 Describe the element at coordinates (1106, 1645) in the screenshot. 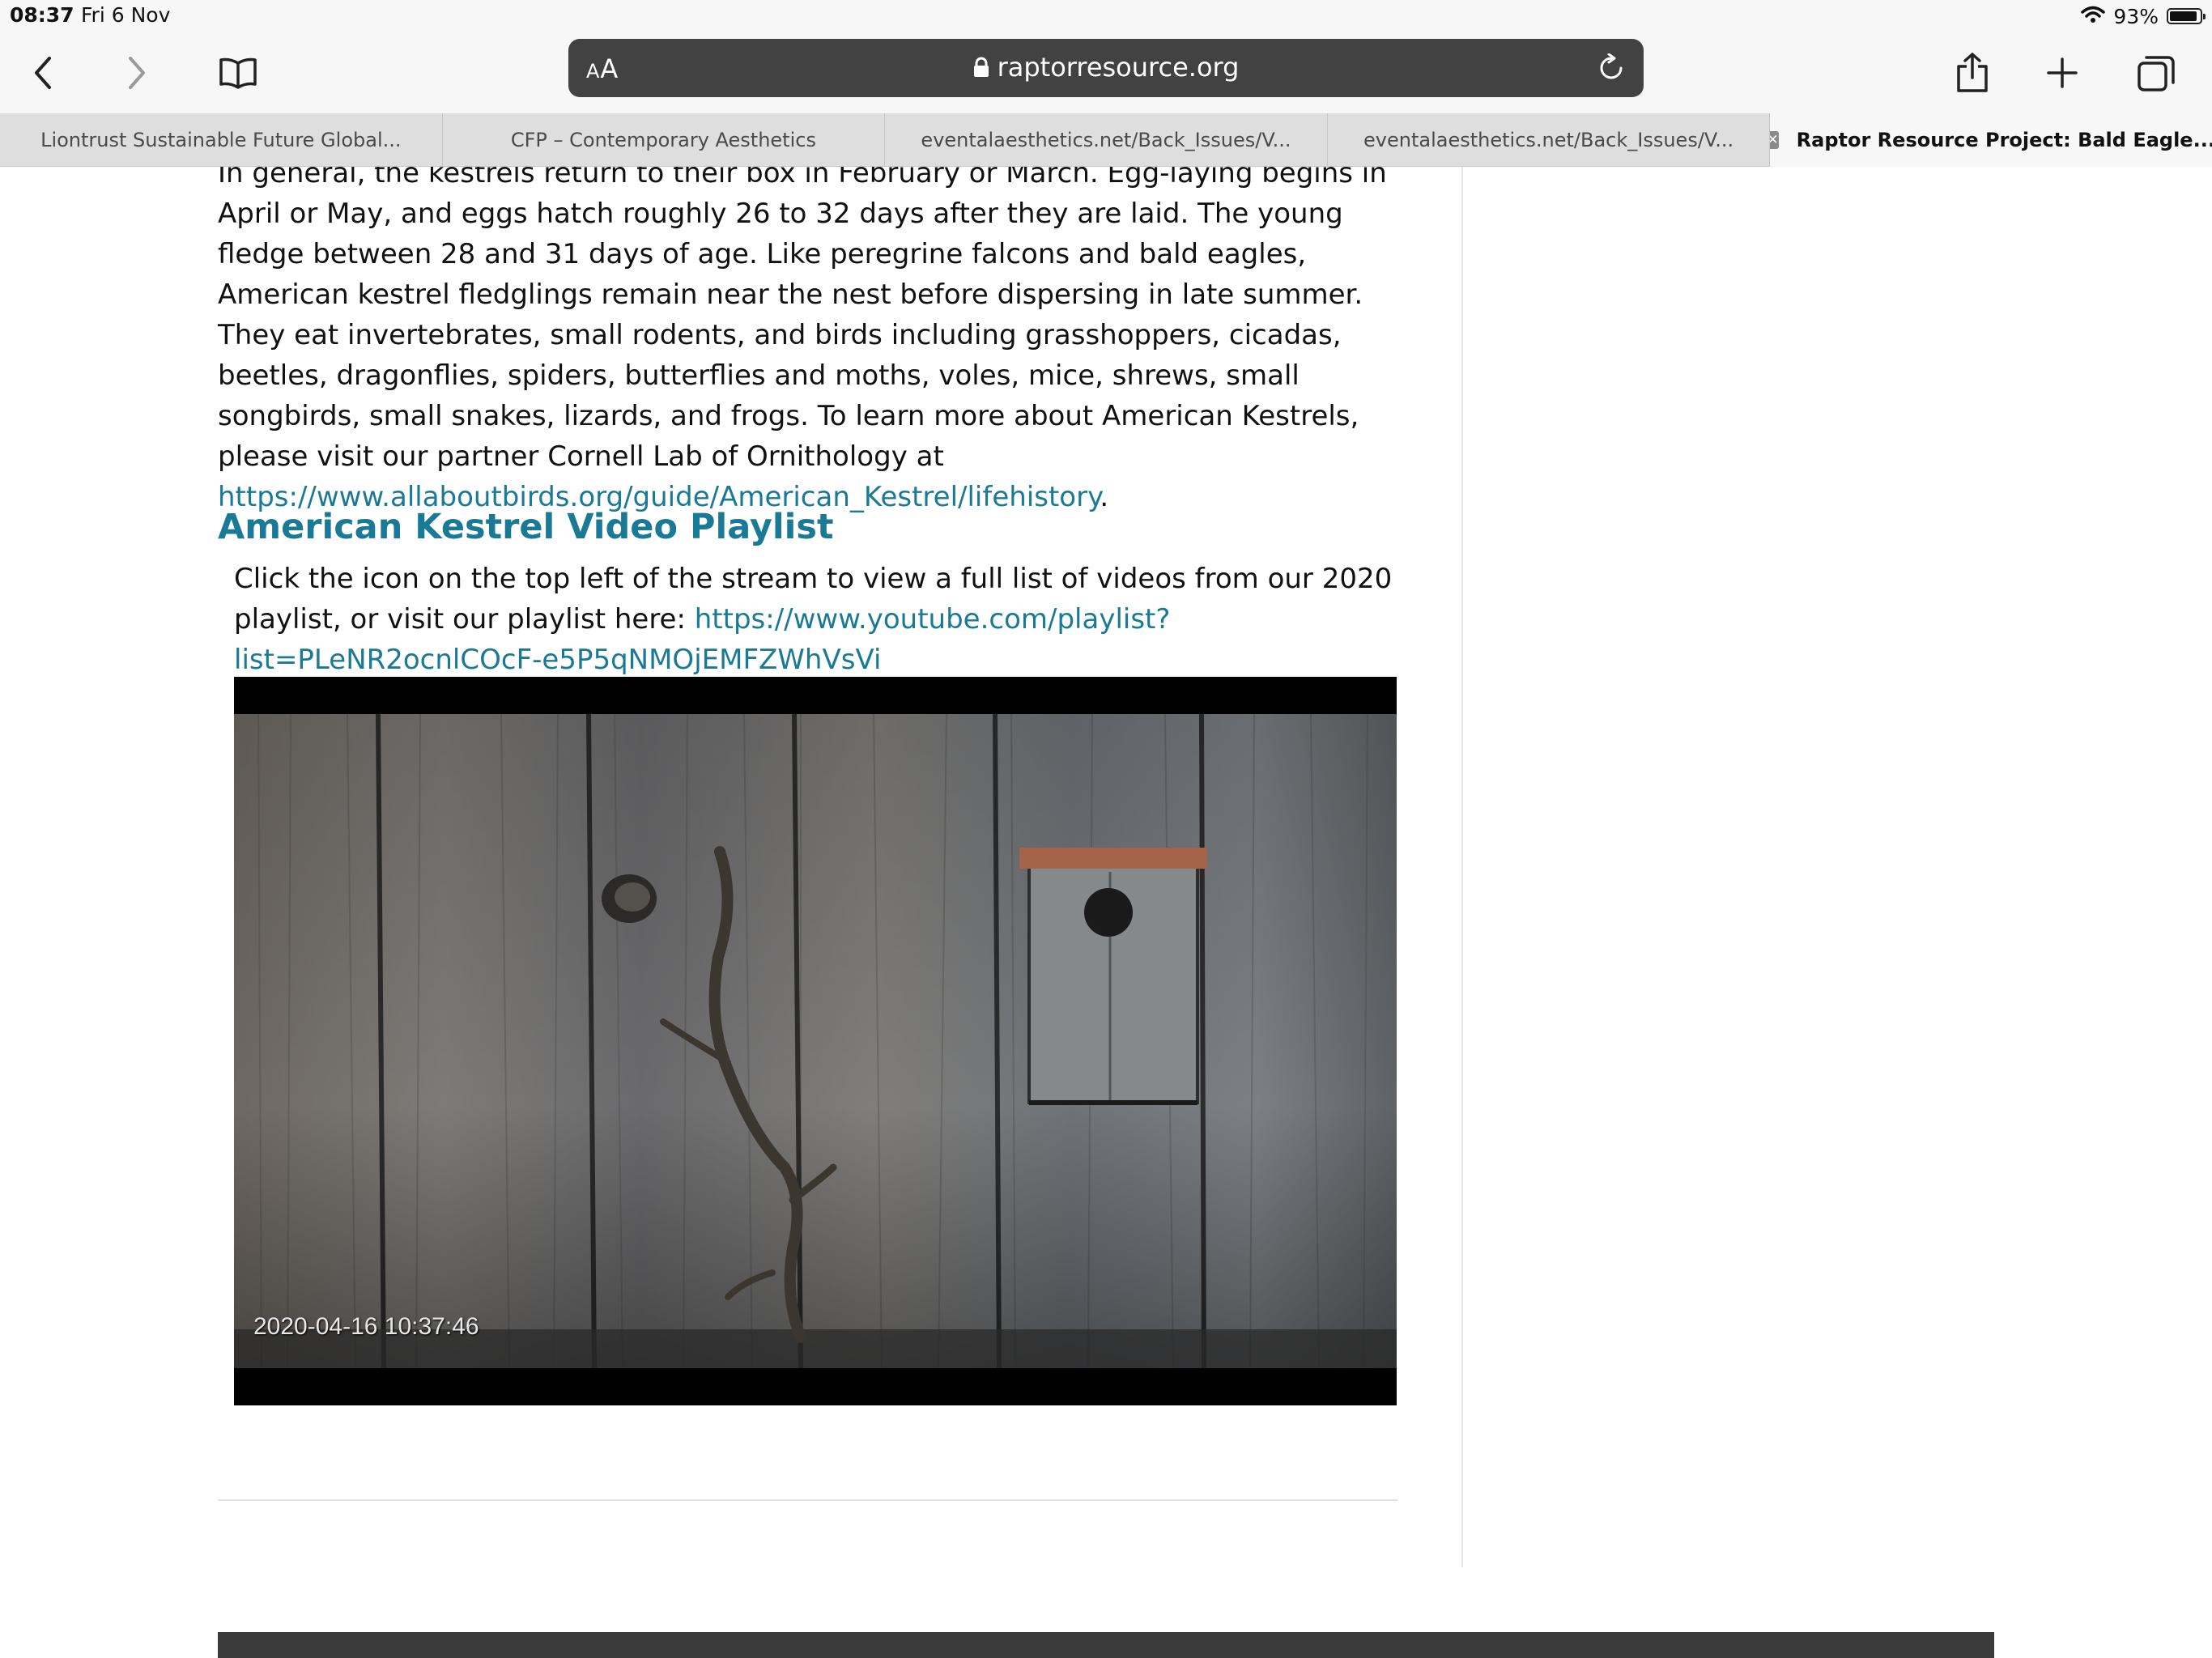

I see `footer-bar` at that location.